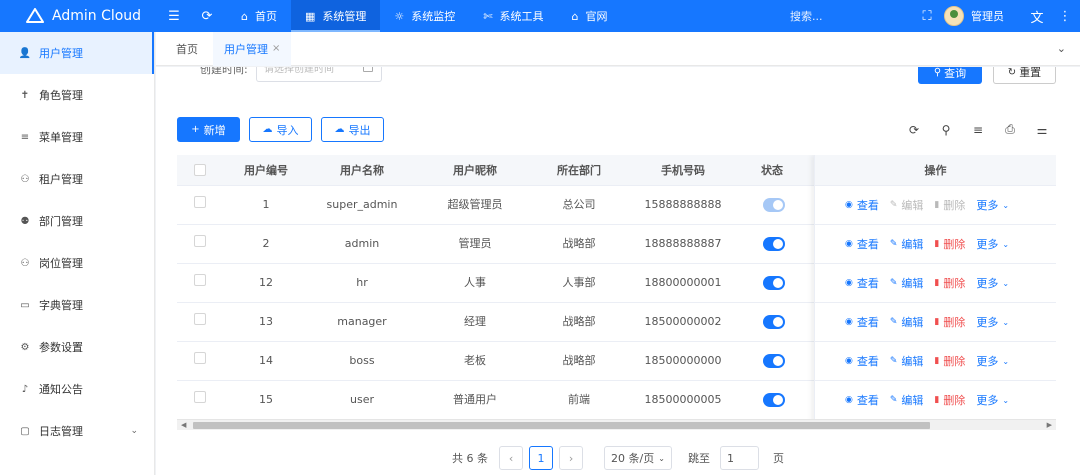 Image resolution: width=1080 pixels, height=475 pixels. Describe the element at coordinates (561, 425) in the screenshot. I see `scrollbar-thumb` at that location.